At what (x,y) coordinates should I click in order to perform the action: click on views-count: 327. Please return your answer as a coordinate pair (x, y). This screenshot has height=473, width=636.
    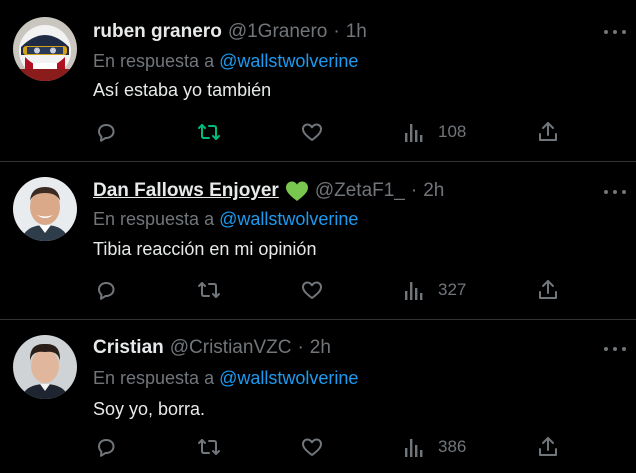
    Looking at the image, I should click on (452, 289).